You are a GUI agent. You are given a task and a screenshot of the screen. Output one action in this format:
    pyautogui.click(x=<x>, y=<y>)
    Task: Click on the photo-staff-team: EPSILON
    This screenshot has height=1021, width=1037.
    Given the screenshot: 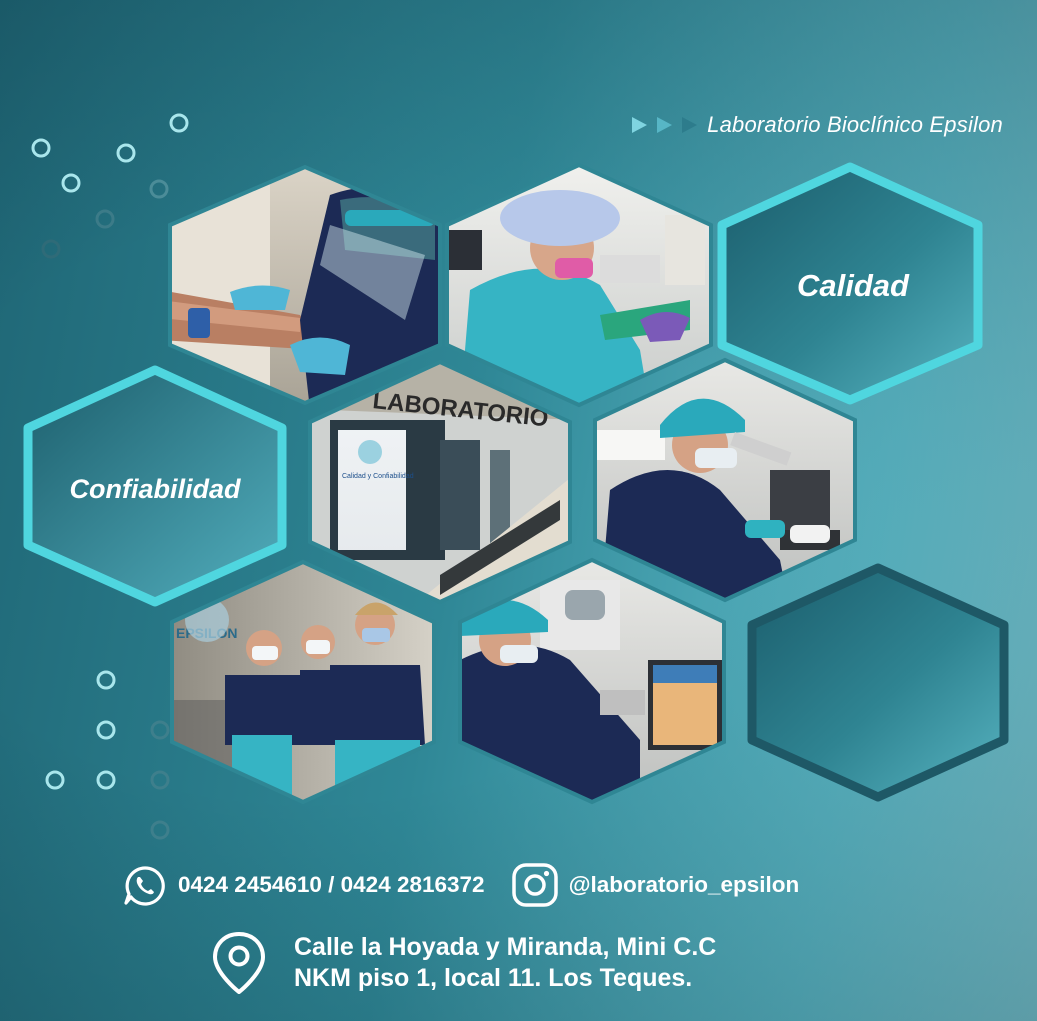 What is the action you would take?
    pyautogui.click(x=303, y=682)
    